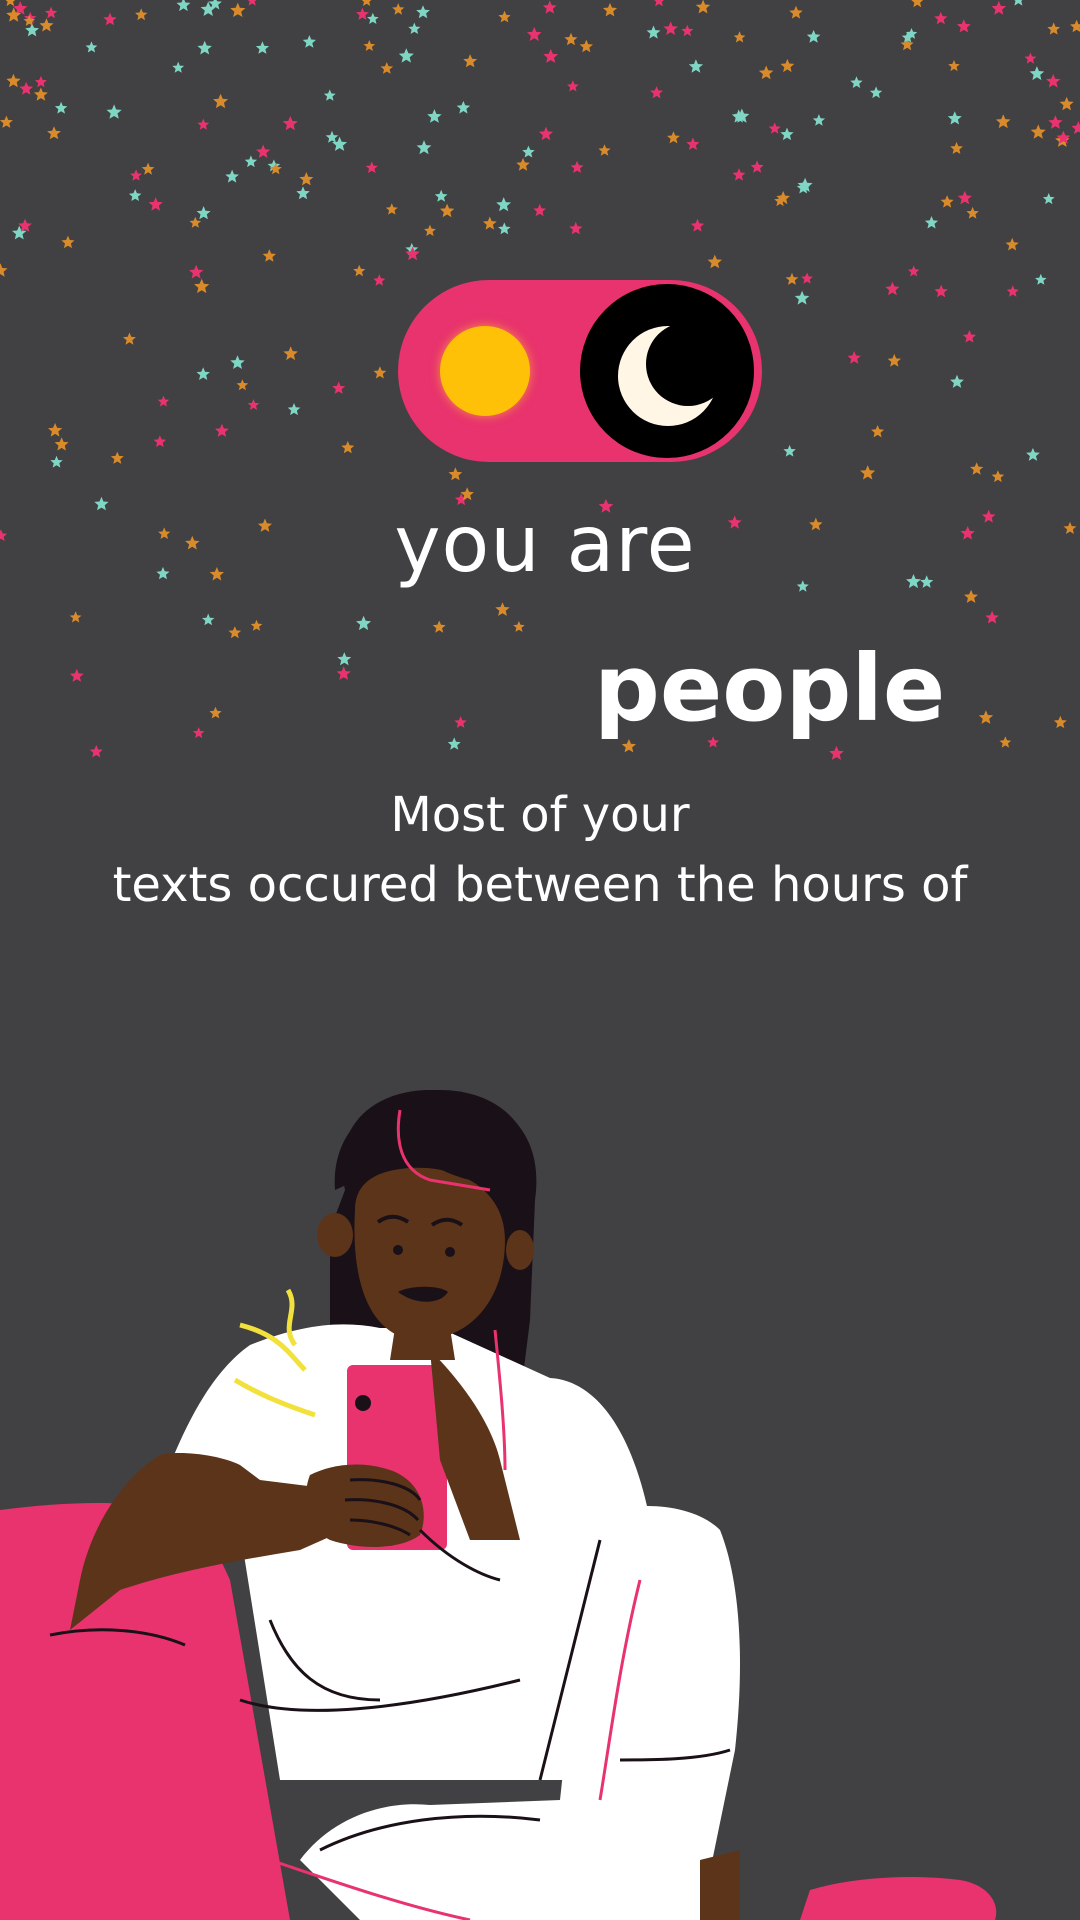 The height and width of the screenshot is (1920, 1080). What do you see at coordinates (770, 688) in the screenshot?
I see `headline-line-2: people` at bounding box center [770, 688].